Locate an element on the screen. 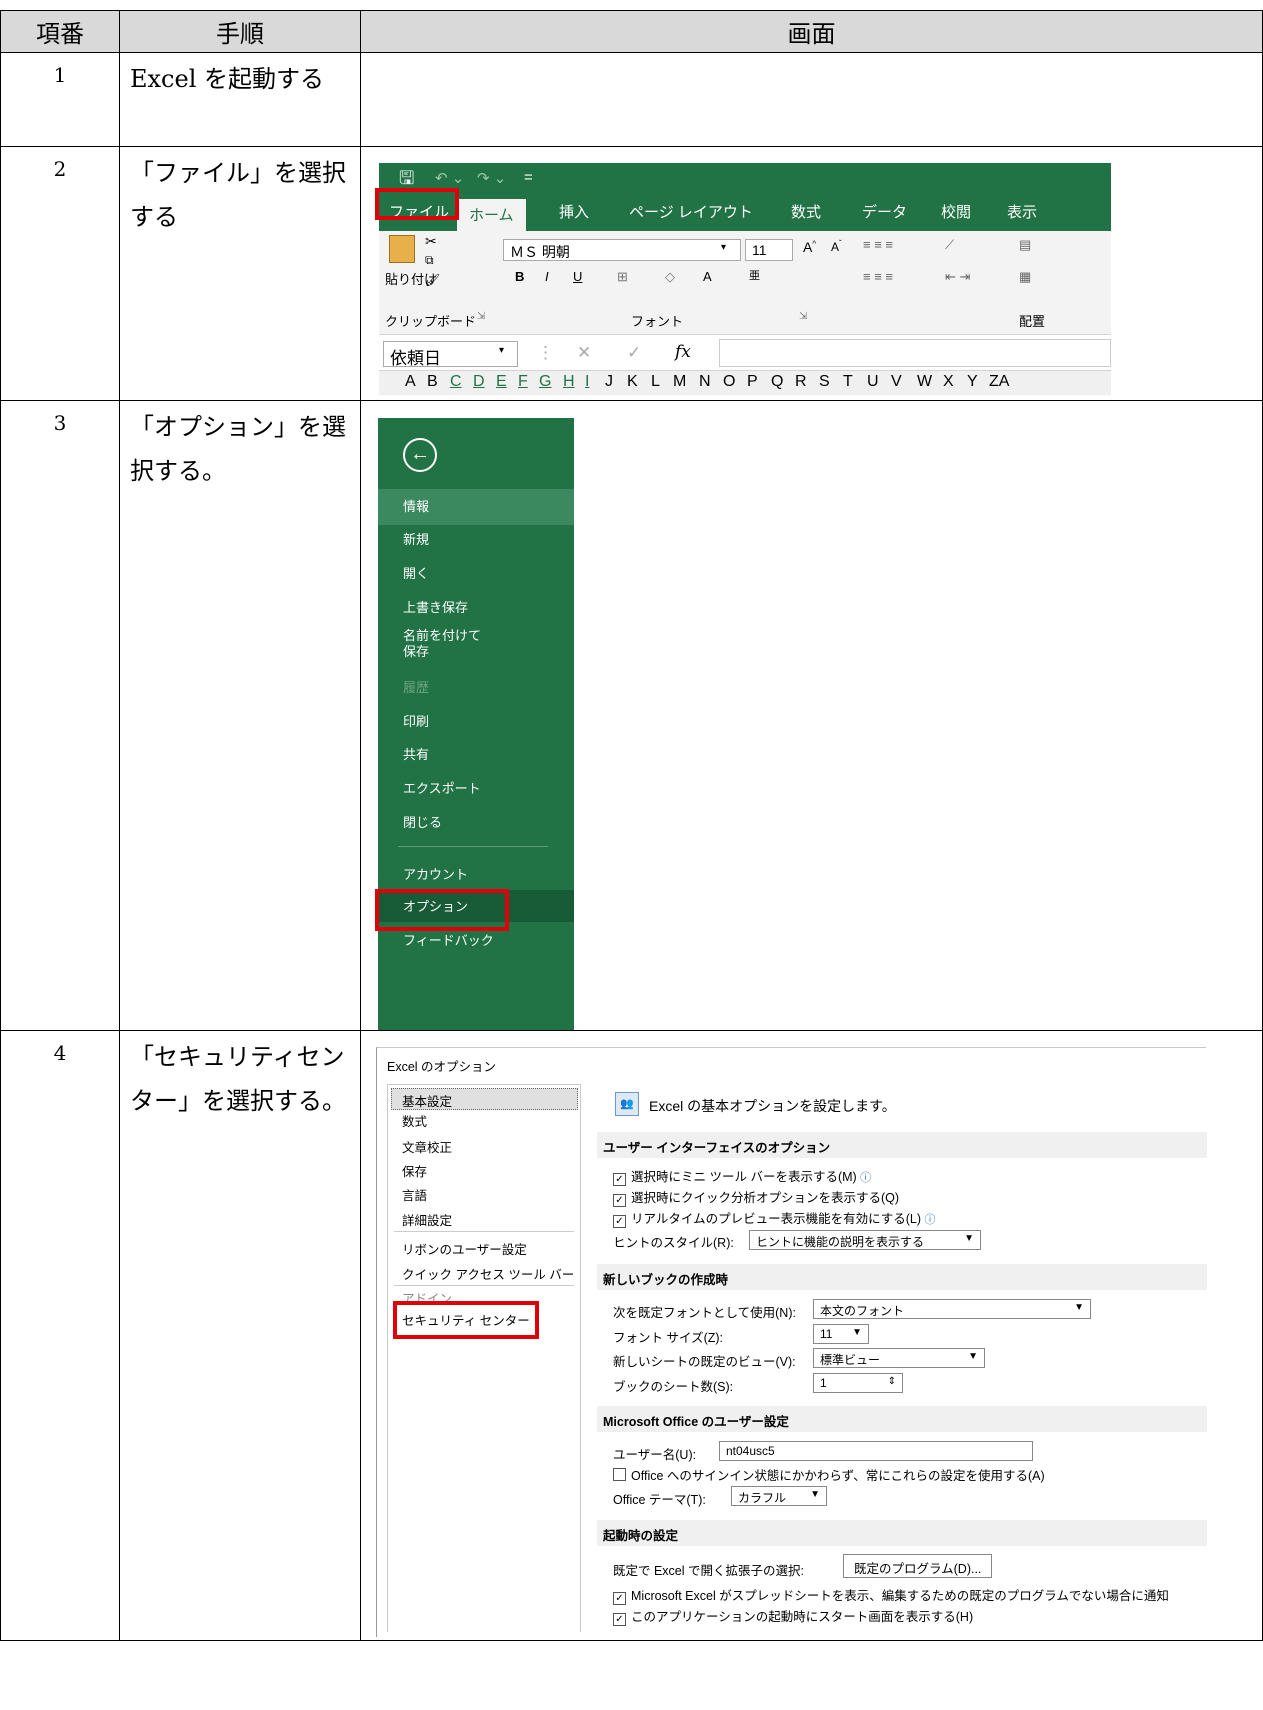 This screenshot has width=1263, height=1710. menu-item-save-as: 名前を付けて保存 is located at coordinates (448, 644).